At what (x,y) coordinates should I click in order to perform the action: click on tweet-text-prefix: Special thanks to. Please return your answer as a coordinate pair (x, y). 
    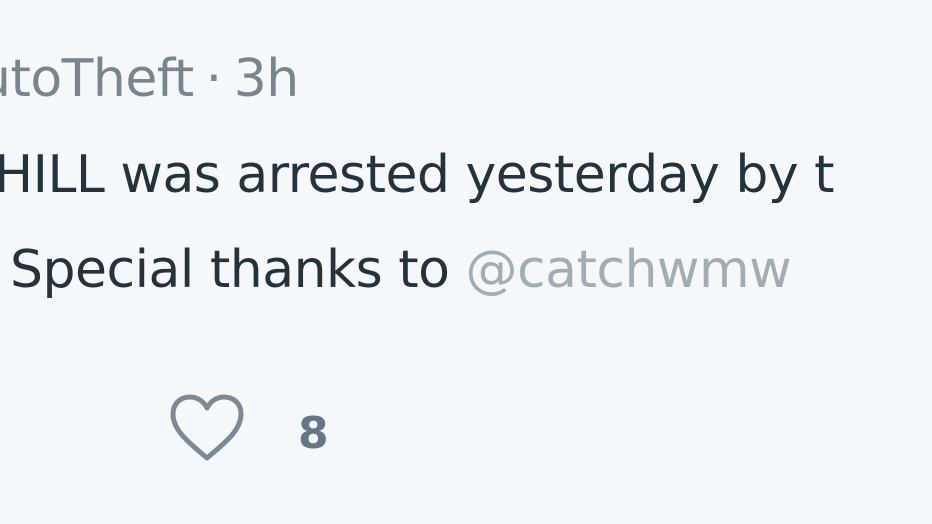
    Looking at the image, I should click on (238, 270).